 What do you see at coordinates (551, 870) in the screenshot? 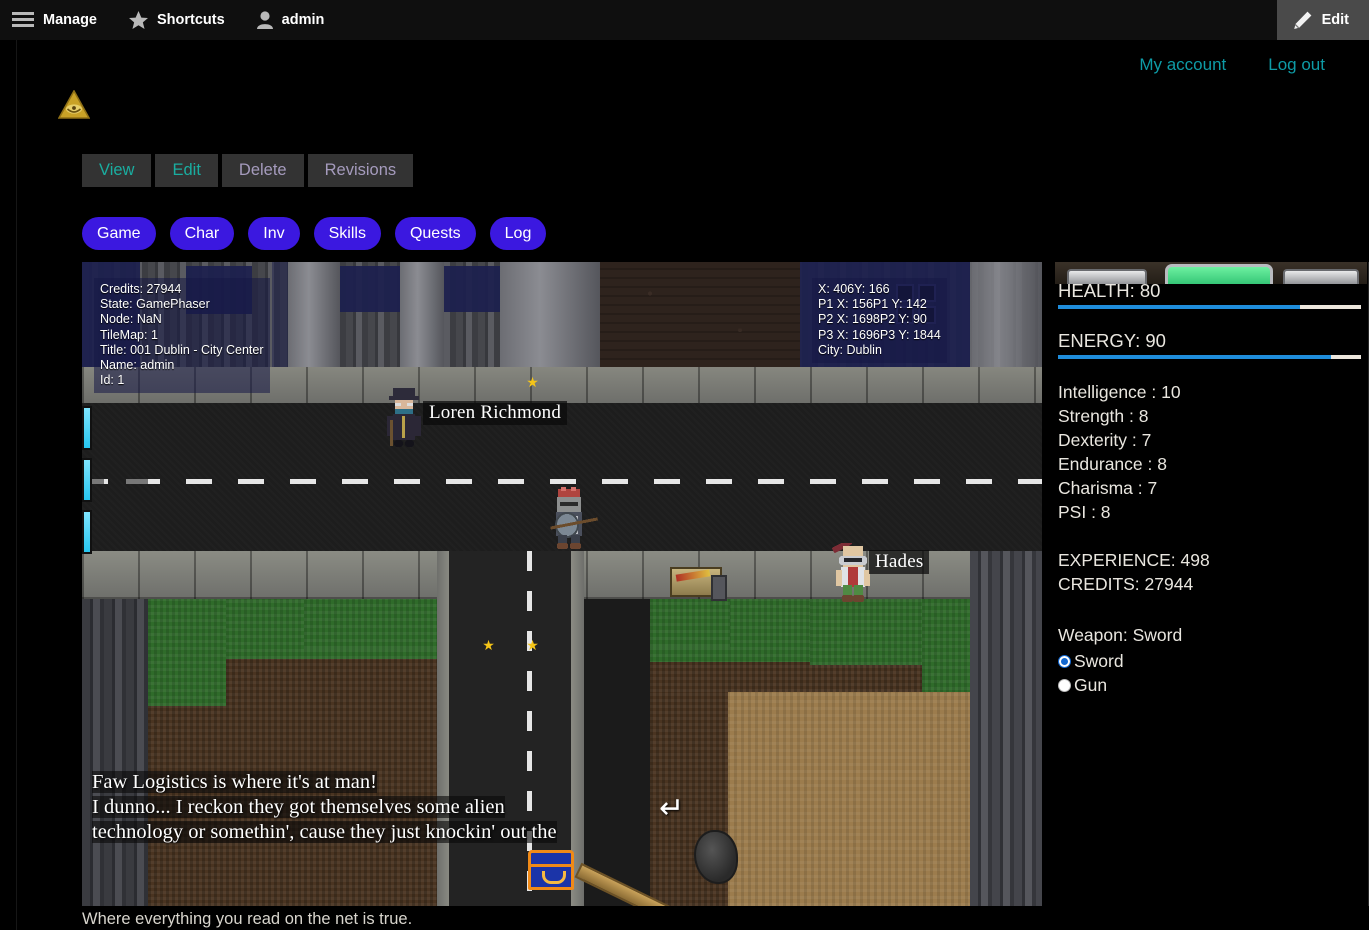
I see `treasure-chest` at bounding box center [551, 870].